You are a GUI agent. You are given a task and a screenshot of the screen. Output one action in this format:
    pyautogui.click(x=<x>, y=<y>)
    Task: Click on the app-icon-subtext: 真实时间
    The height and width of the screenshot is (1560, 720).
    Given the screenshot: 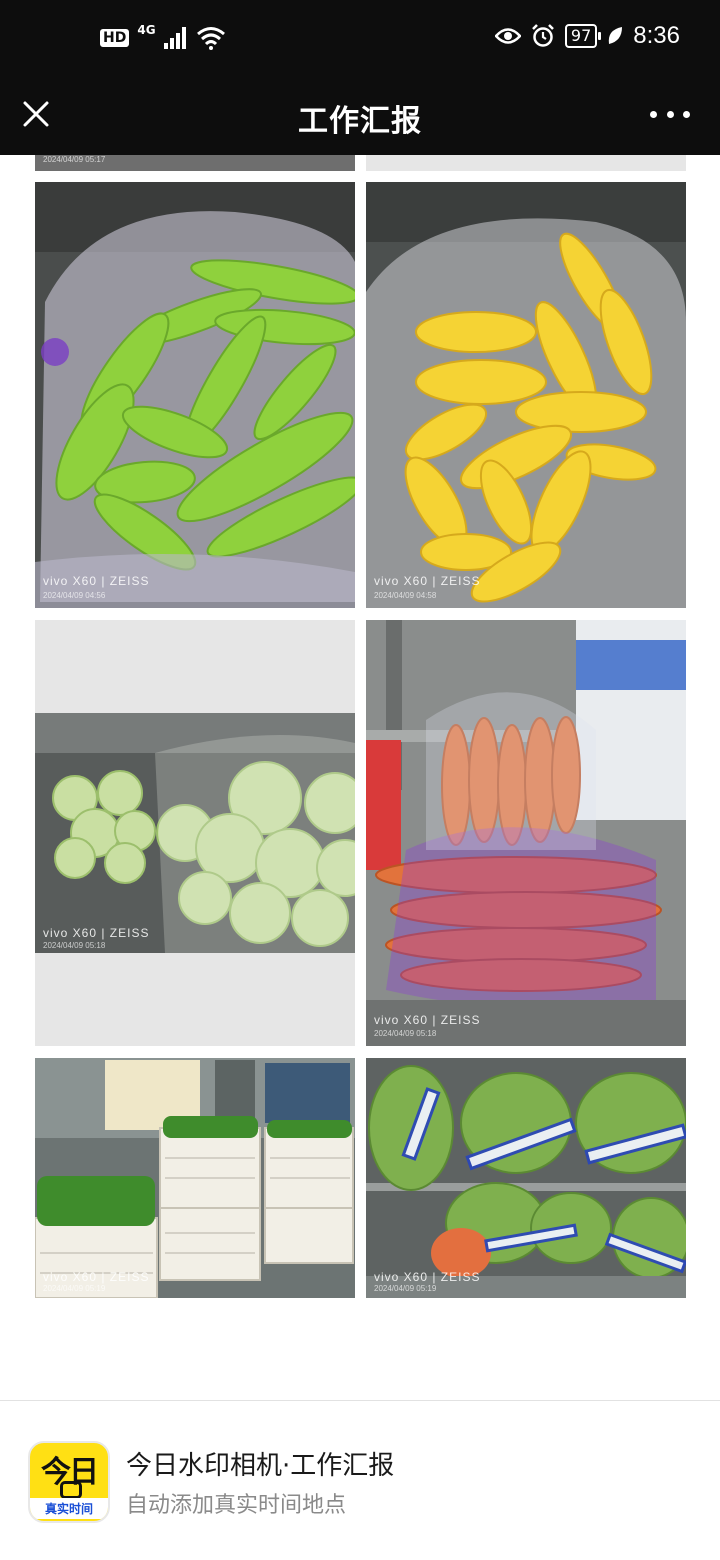 What is the action you would take?
    pyautogui.click(x=69, y=1508)
    